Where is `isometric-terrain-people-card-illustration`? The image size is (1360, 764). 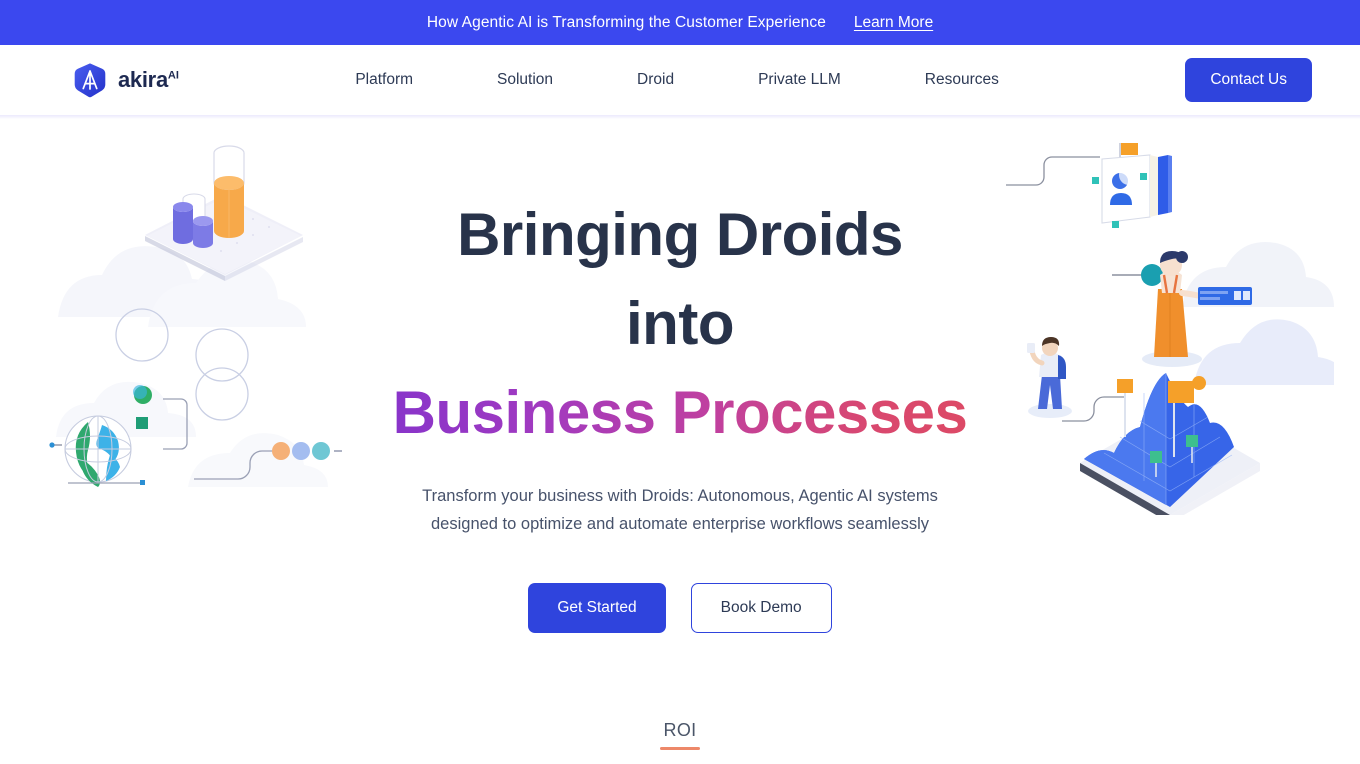 isometric-terrain-people-card-illustration is located at coordinates (1169, 320).